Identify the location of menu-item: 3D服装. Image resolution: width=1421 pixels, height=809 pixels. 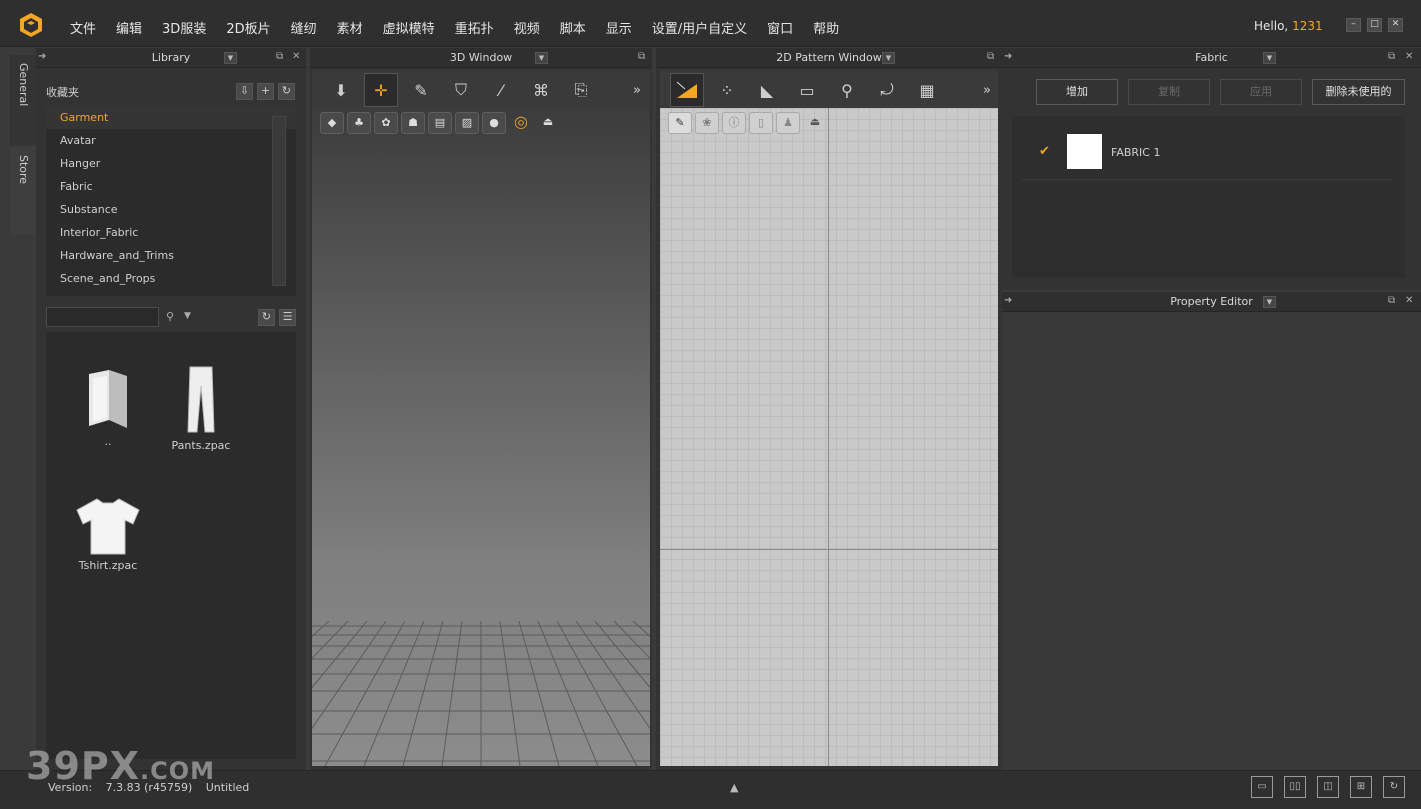
(184, 27).